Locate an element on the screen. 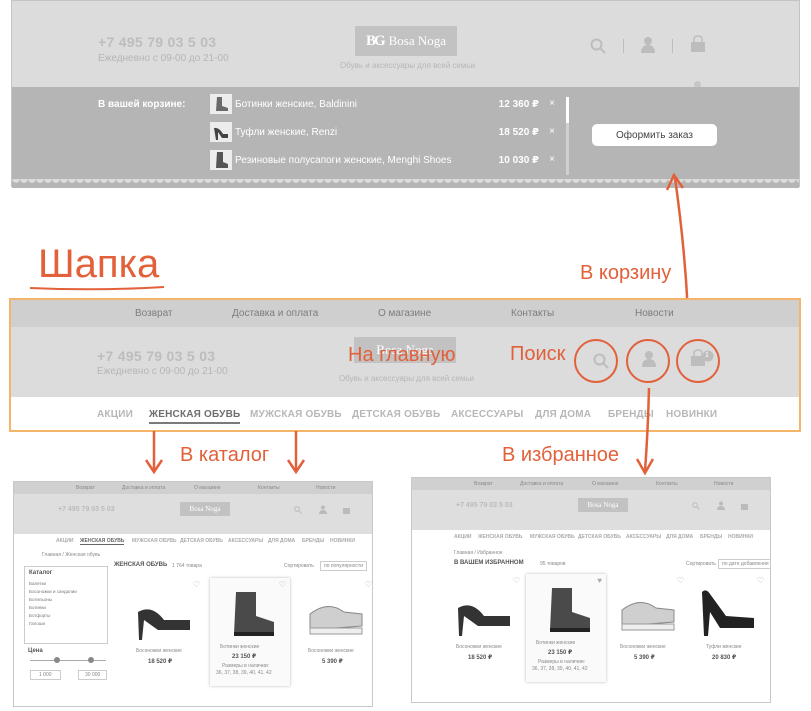 Image resolution: width=811 pixels, height=711 pixels. price-slider is located at coordinates (68, 660).